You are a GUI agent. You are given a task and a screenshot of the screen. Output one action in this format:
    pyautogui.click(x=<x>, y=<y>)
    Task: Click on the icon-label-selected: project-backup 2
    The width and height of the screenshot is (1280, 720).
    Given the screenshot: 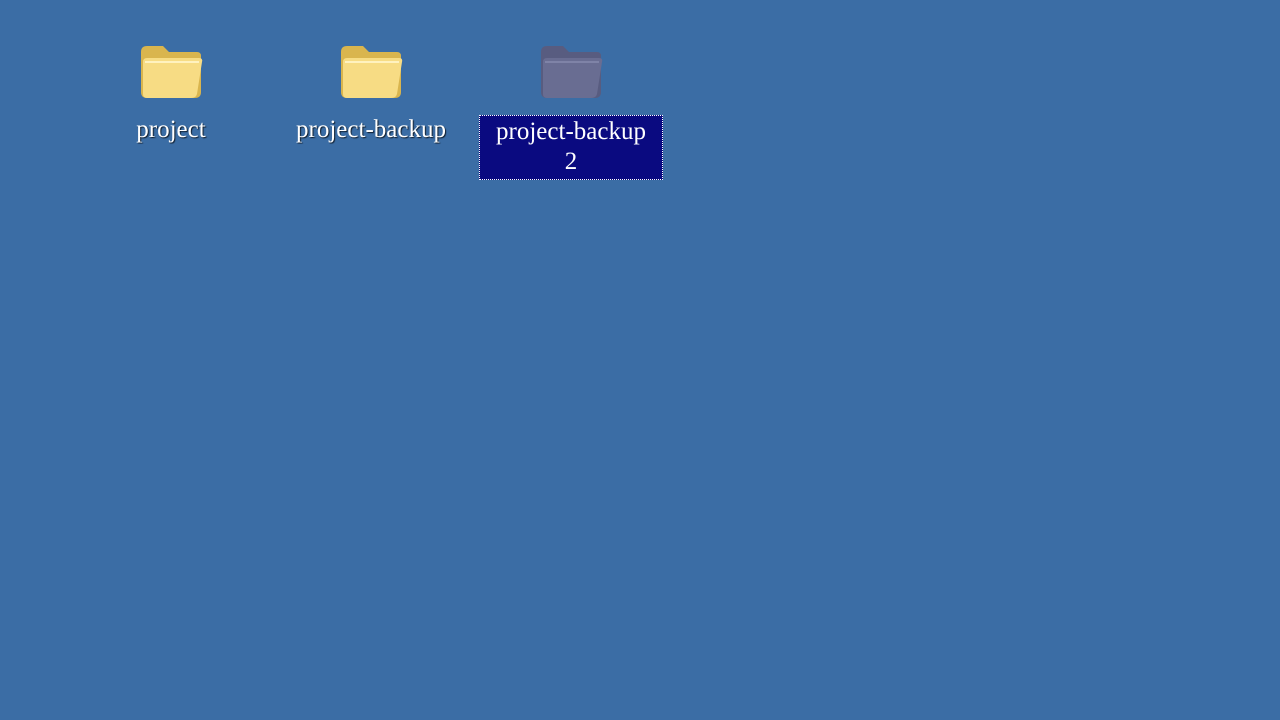 What is the action you would take?
    pyautogui.click(x=571, y=147)
    